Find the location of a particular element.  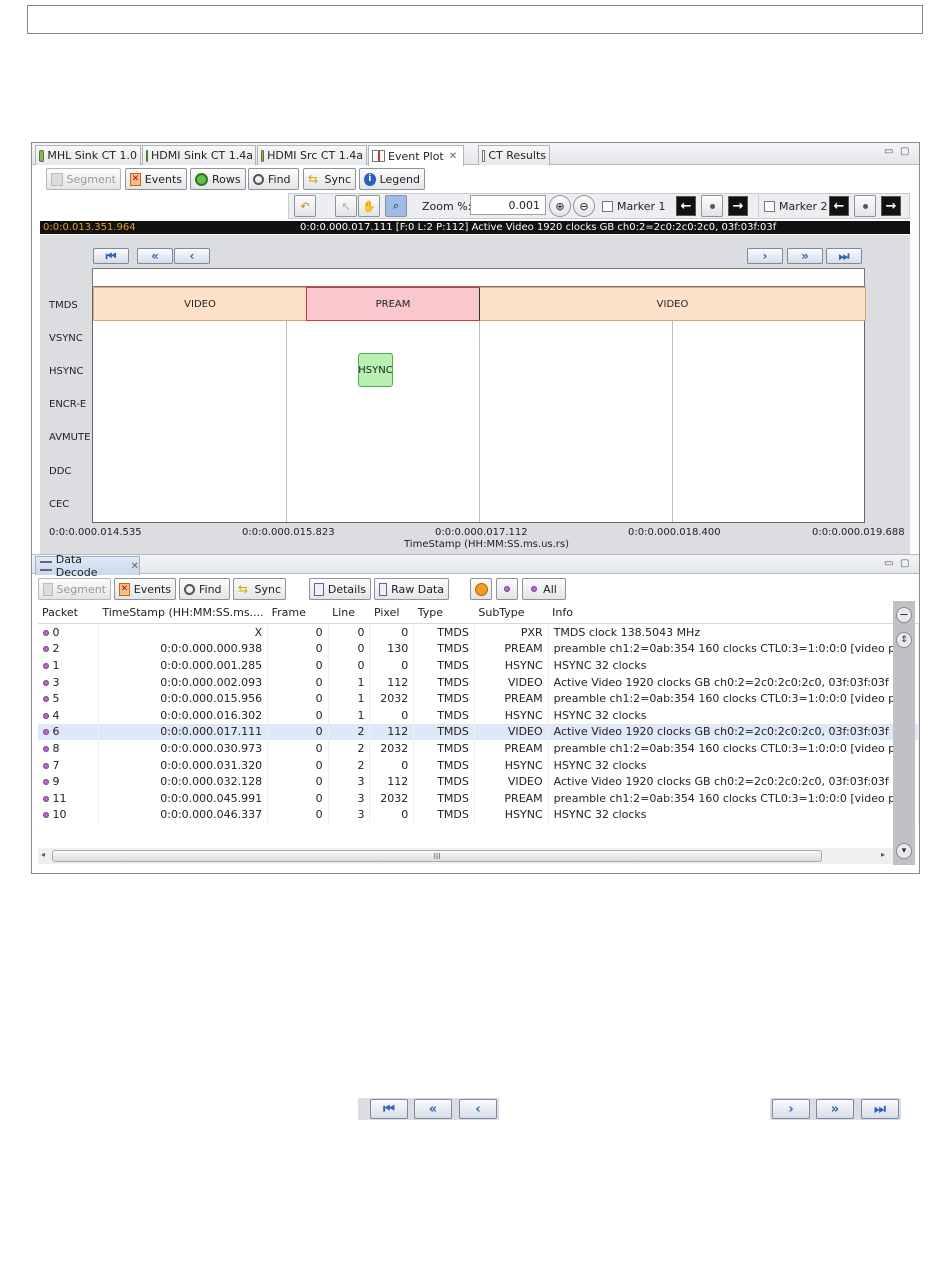

tab-hdmi-src-ct: HDMI Src CT 1.4a is located at coordinates (312, 155).